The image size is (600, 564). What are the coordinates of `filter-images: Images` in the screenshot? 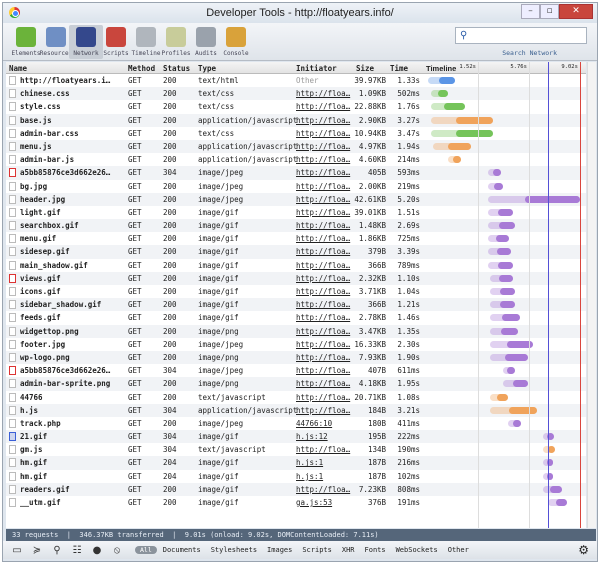 It's located at (279, 550).